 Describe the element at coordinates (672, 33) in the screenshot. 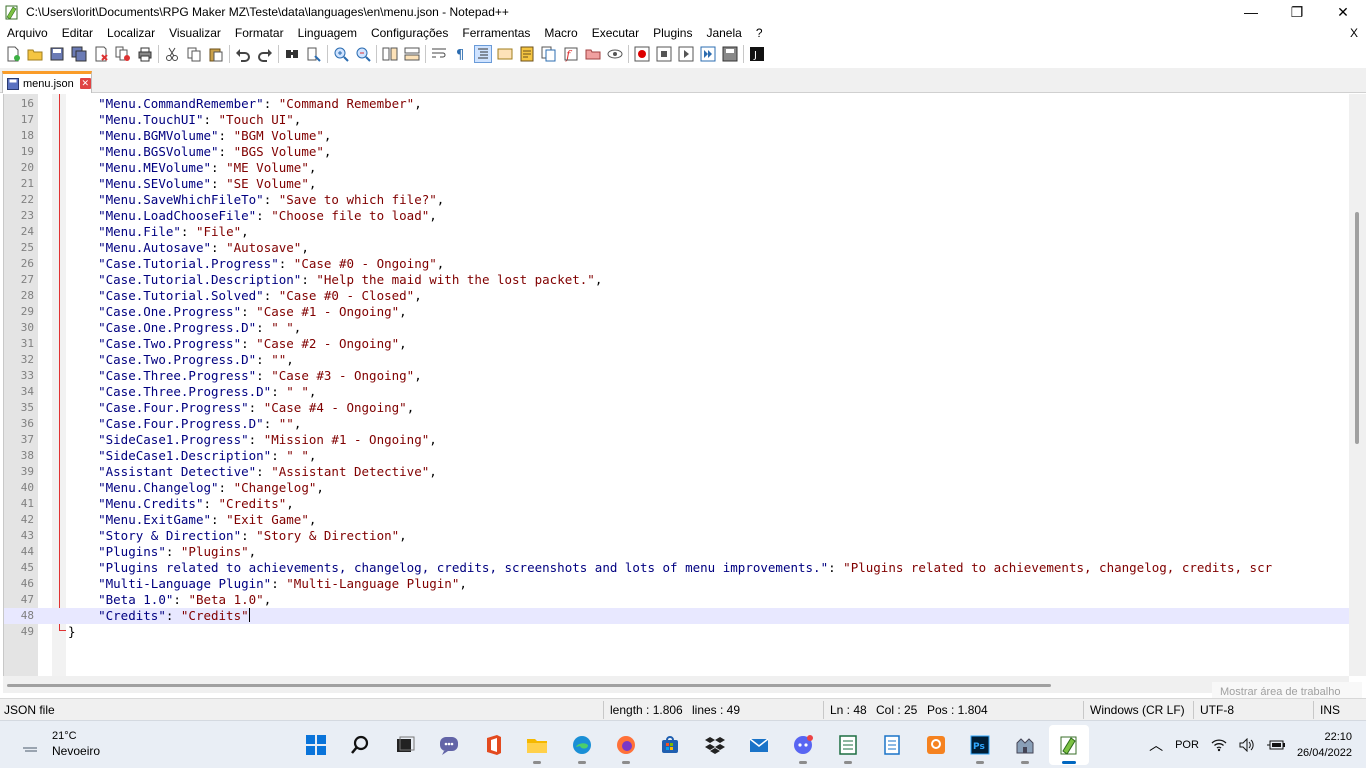

I see `menu-plugins: Plugins` at that location.